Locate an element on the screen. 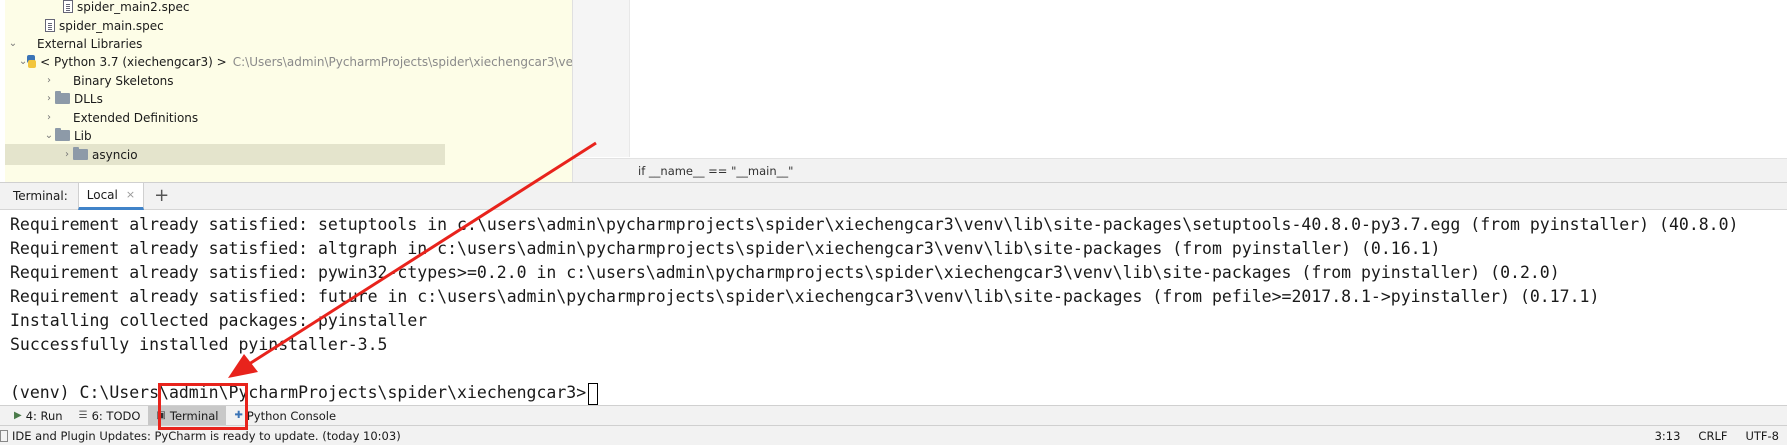 This screenshot has height=445, width=1787. text-cursor is located at coordinates (593, 393).